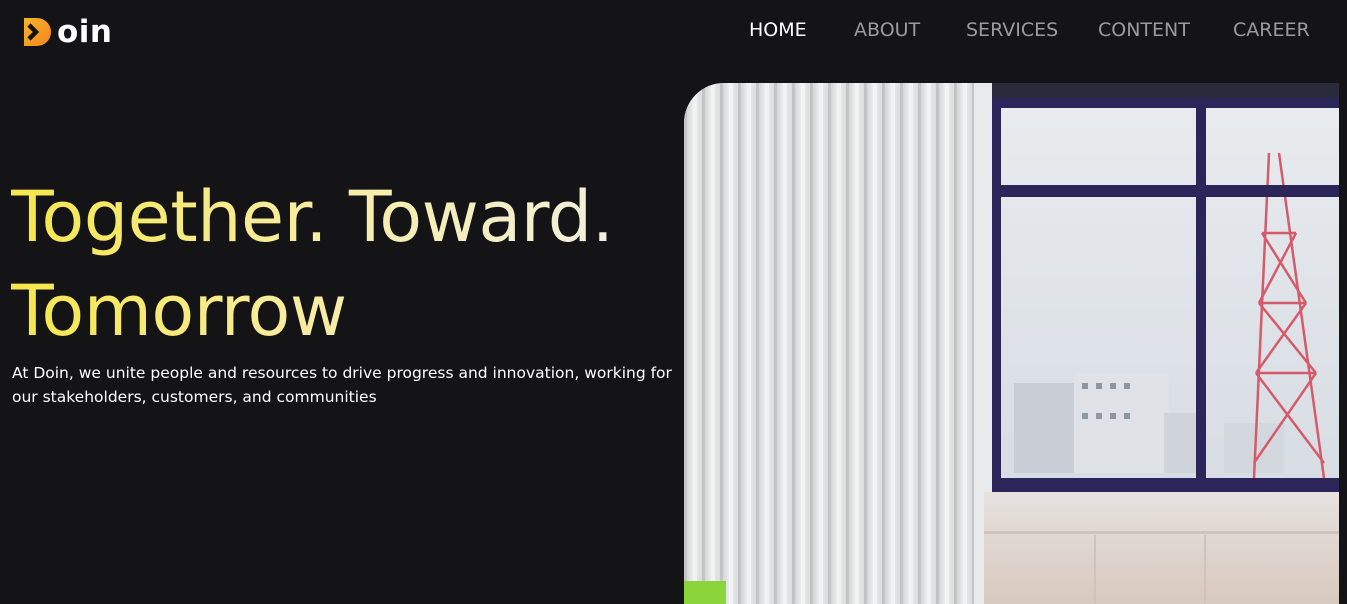 This screenshot has height=604, width=1347. What do you see at coordinates (85, 32) in the screenshot?
I see `brand-name: oin` at bounding box center [85, 32].